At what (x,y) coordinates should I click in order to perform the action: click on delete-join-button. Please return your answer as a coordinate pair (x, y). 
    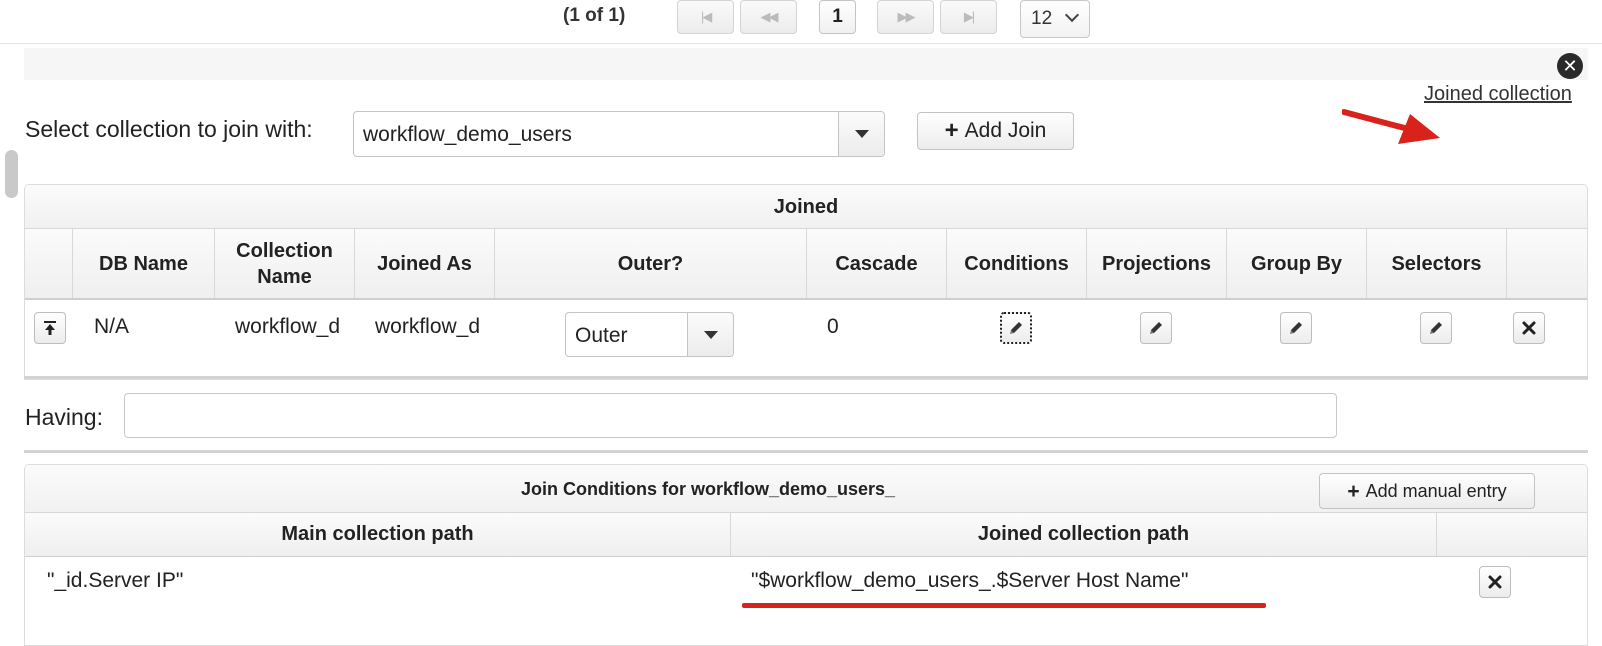
    Looking at the image, I should click on (1529, 328).